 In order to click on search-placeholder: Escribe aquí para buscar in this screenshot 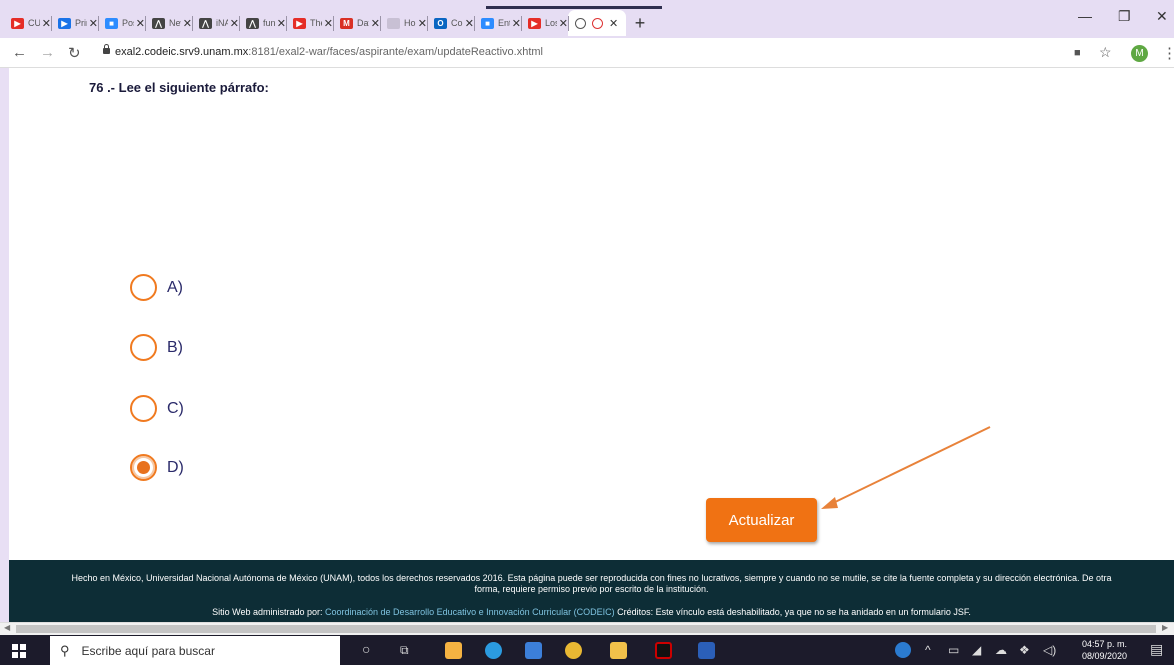, I will do `click(148, 650)`.